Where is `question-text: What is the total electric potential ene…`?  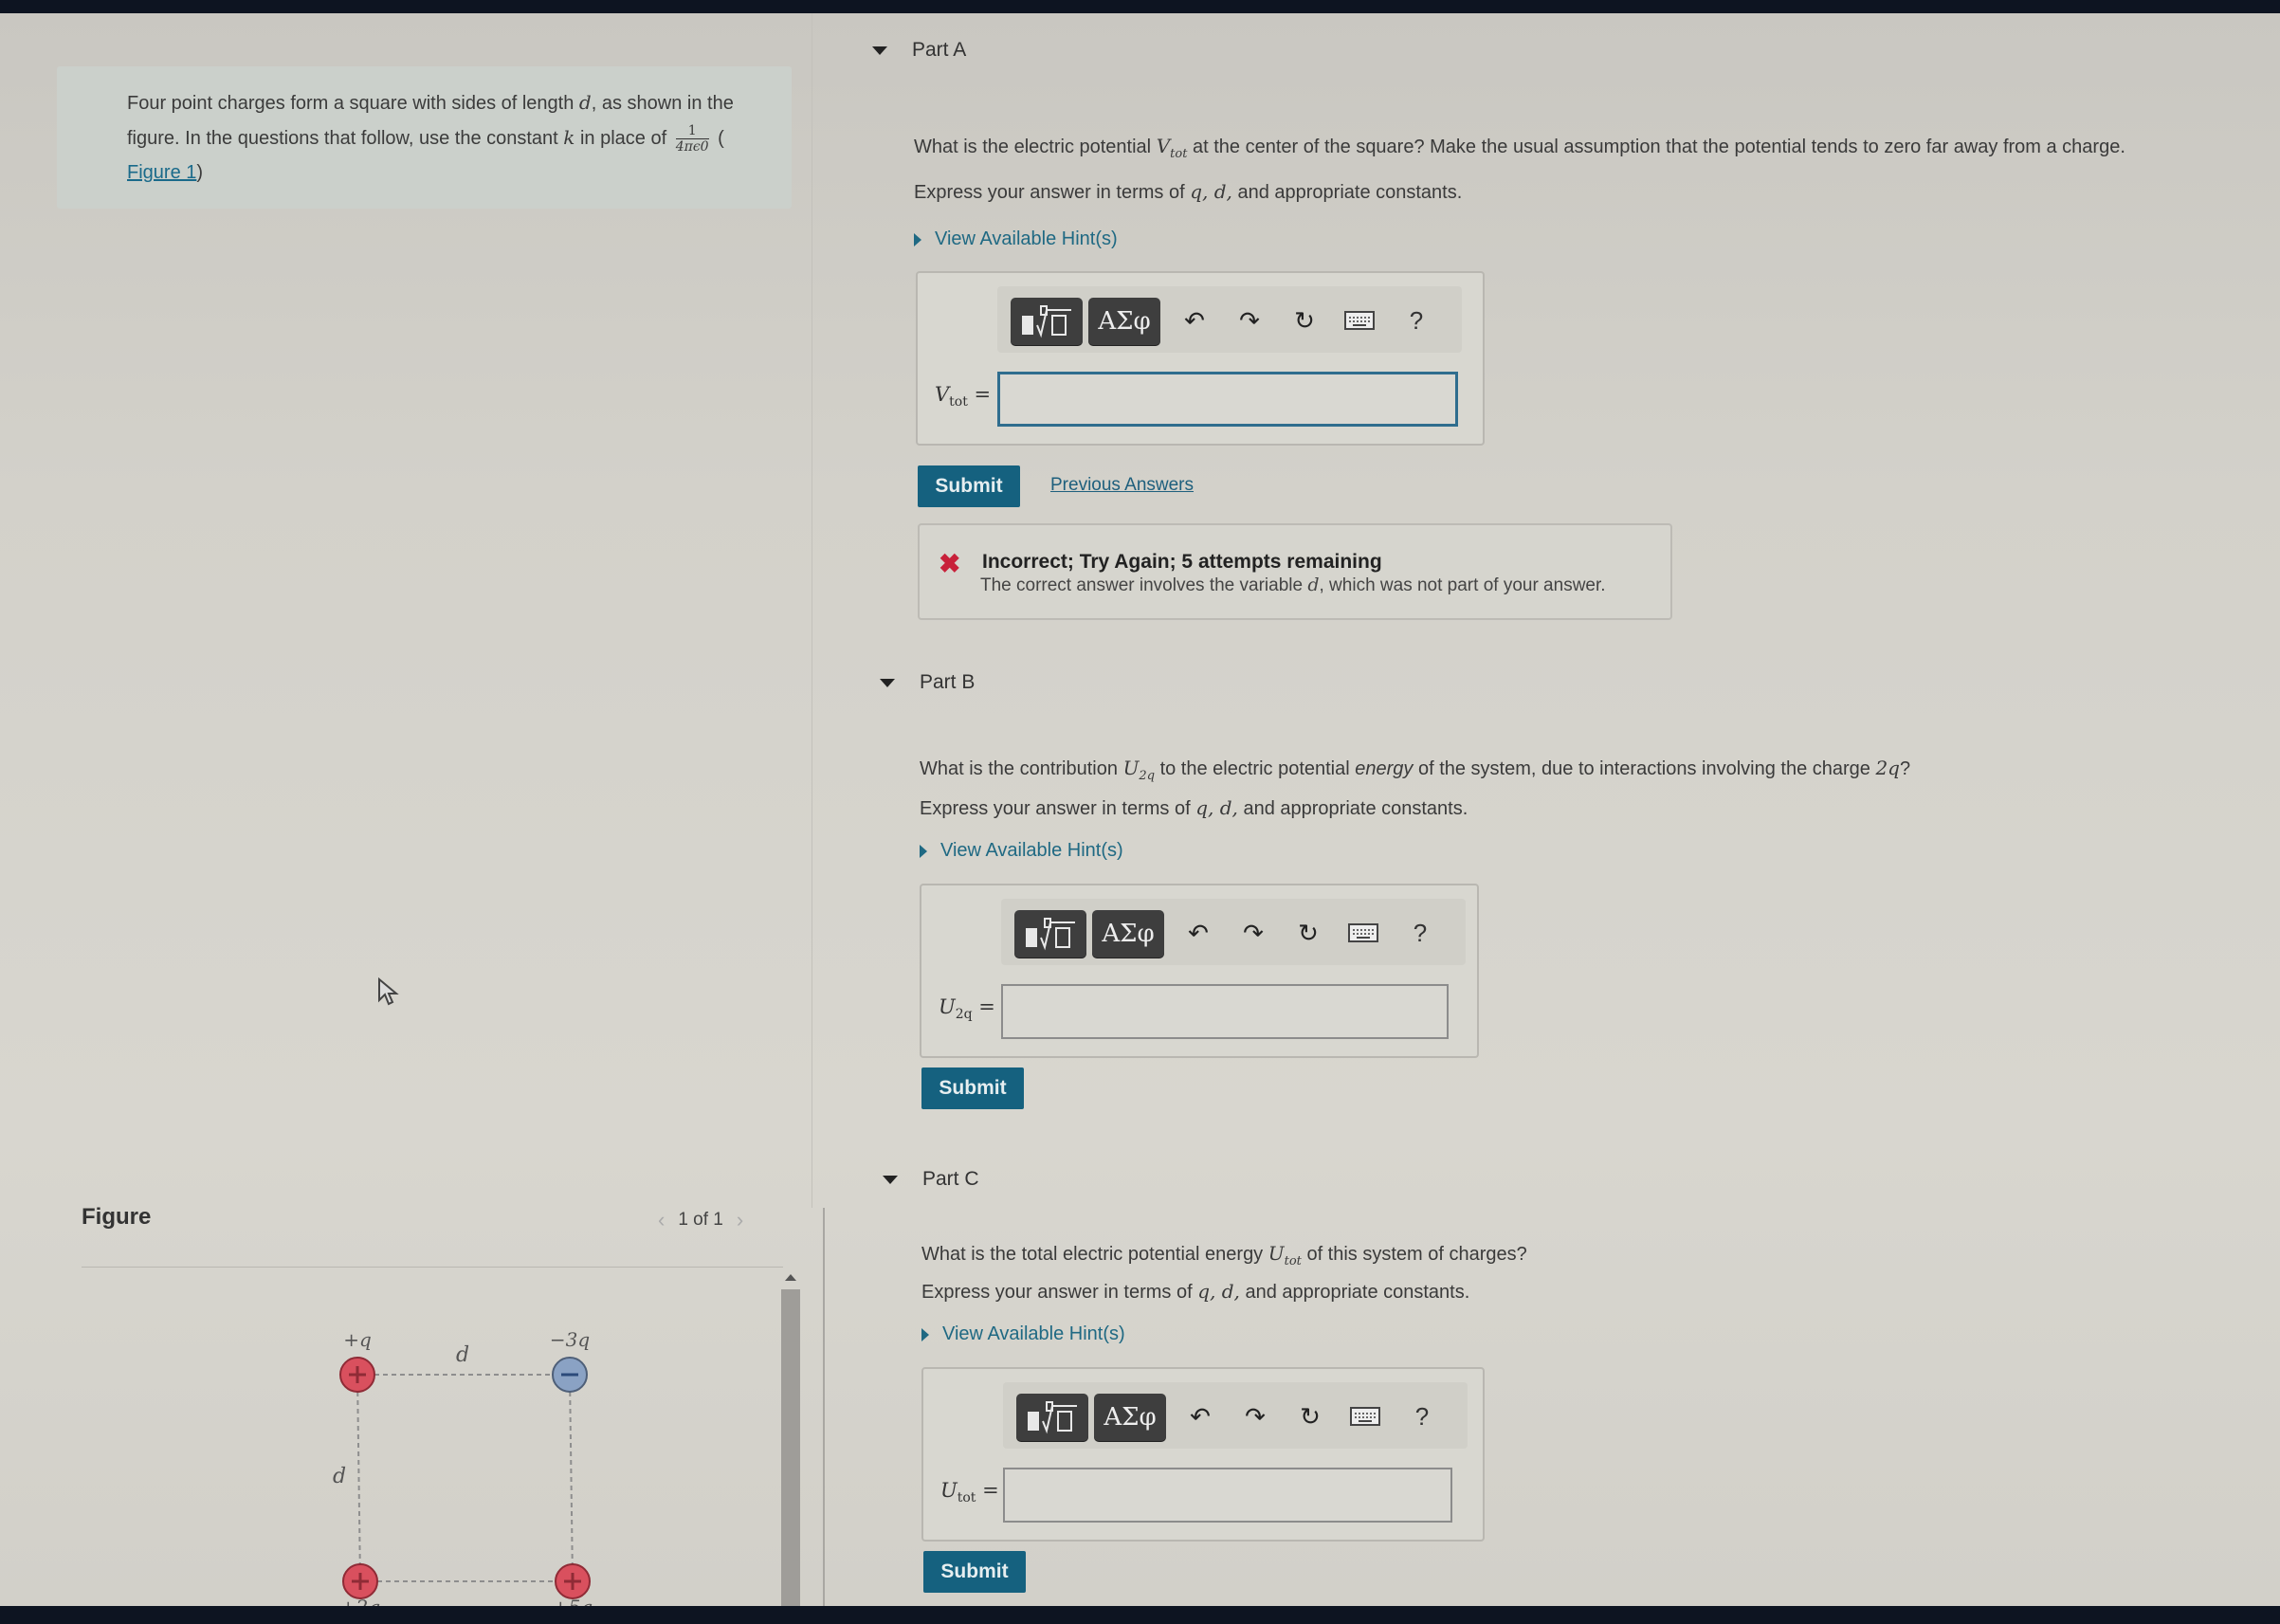
question-text: What is the total electric potential ene… is located at coordinates (1094, 1254).